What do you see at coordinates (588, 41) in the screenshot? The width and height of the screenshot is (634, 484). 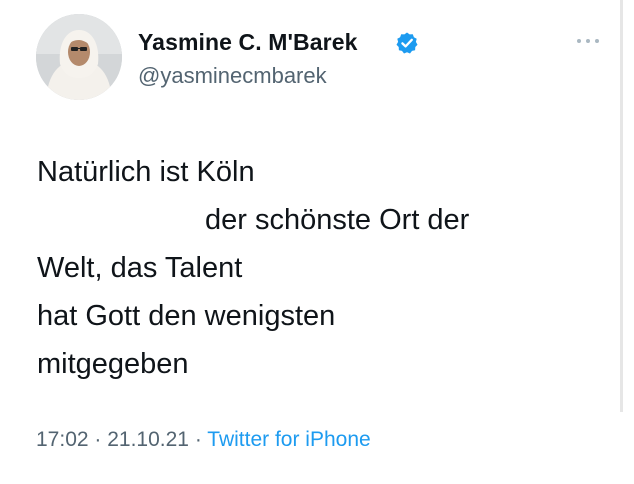 I see `more-options-icon` at bounding box center [588, 41].